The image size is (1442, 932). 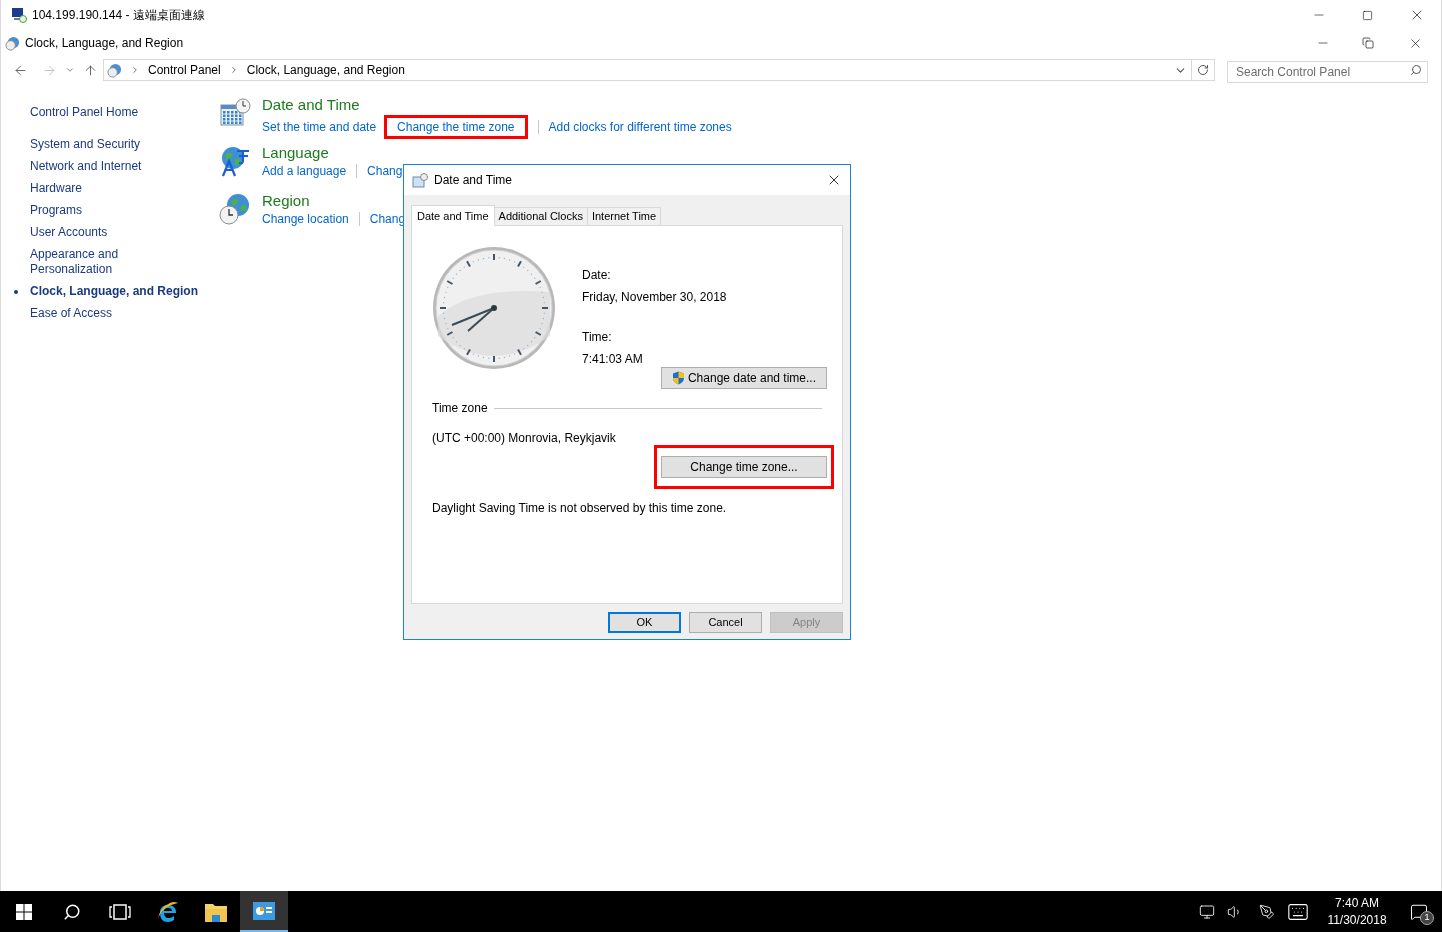 I want to click on control-panel-icon, so click(x=264, y=910).